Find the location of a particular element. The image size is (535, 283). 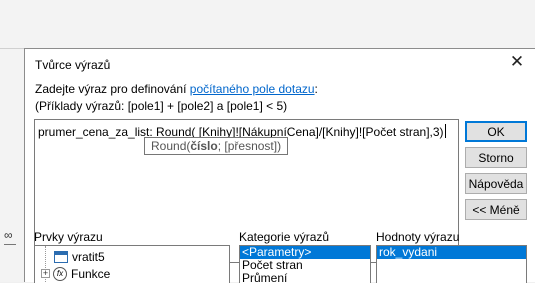

tree-item: vratit5 is located at coordinates (79, 256).